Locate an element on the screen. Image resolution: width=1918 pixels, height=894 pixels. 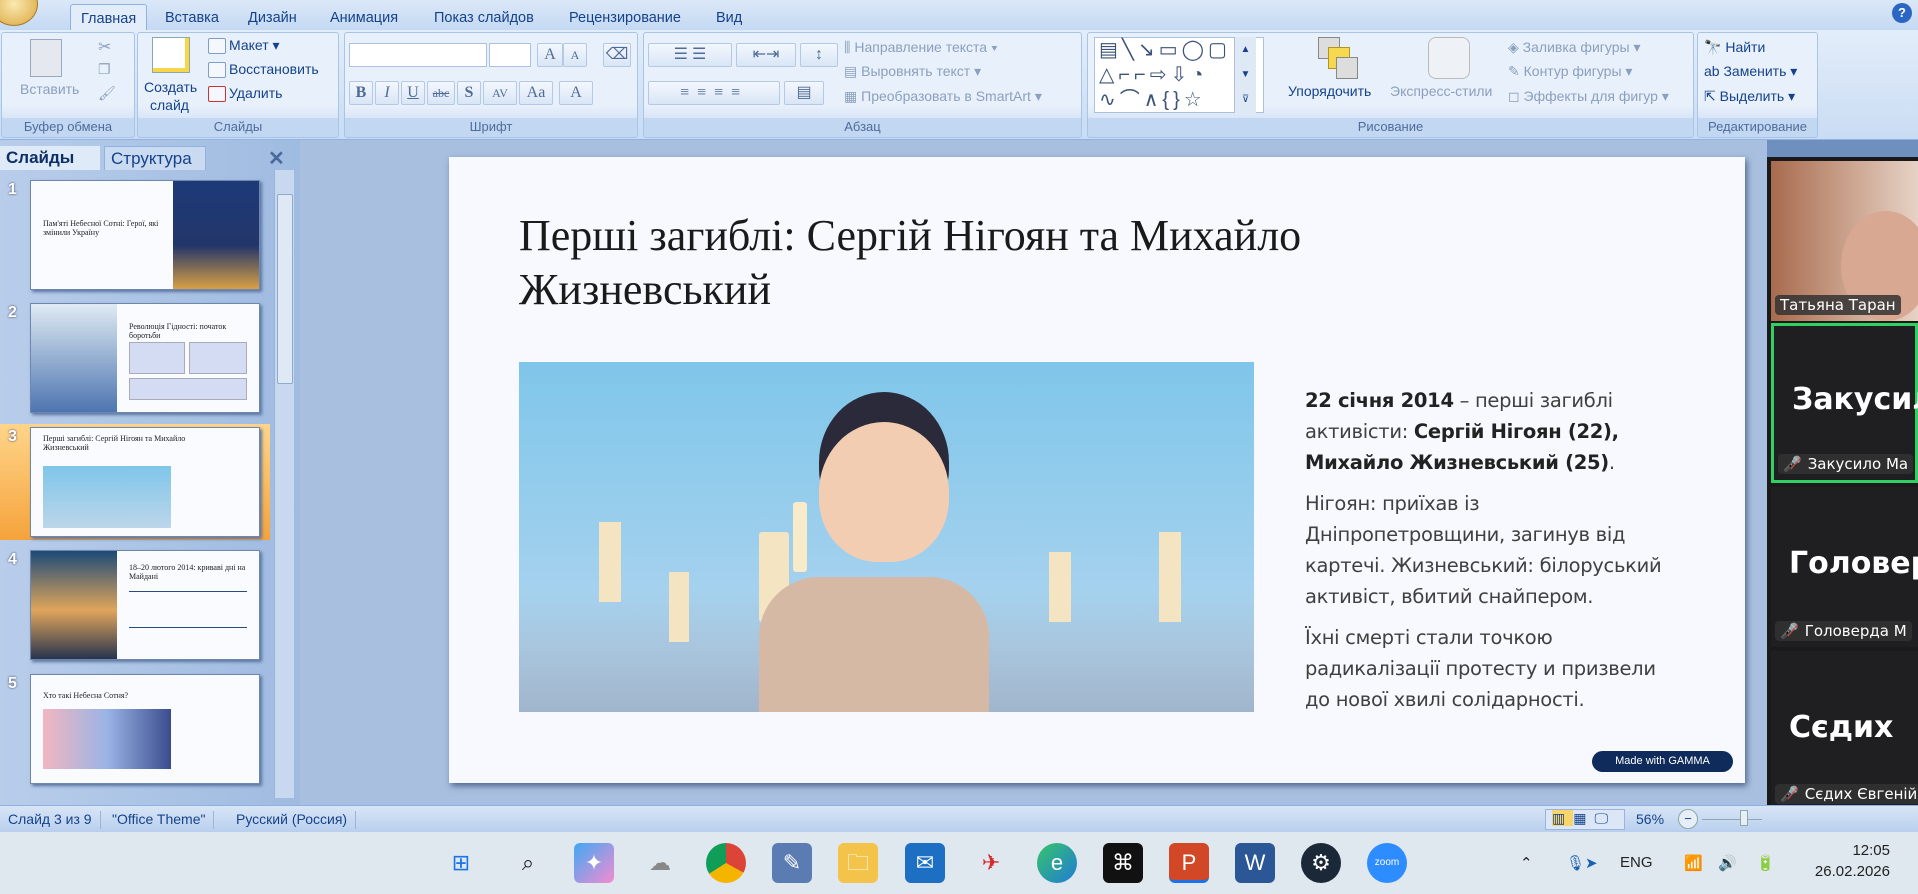
convert-smartart-button: Преобразовать в SmartArt is located at coordinates (946, 96).